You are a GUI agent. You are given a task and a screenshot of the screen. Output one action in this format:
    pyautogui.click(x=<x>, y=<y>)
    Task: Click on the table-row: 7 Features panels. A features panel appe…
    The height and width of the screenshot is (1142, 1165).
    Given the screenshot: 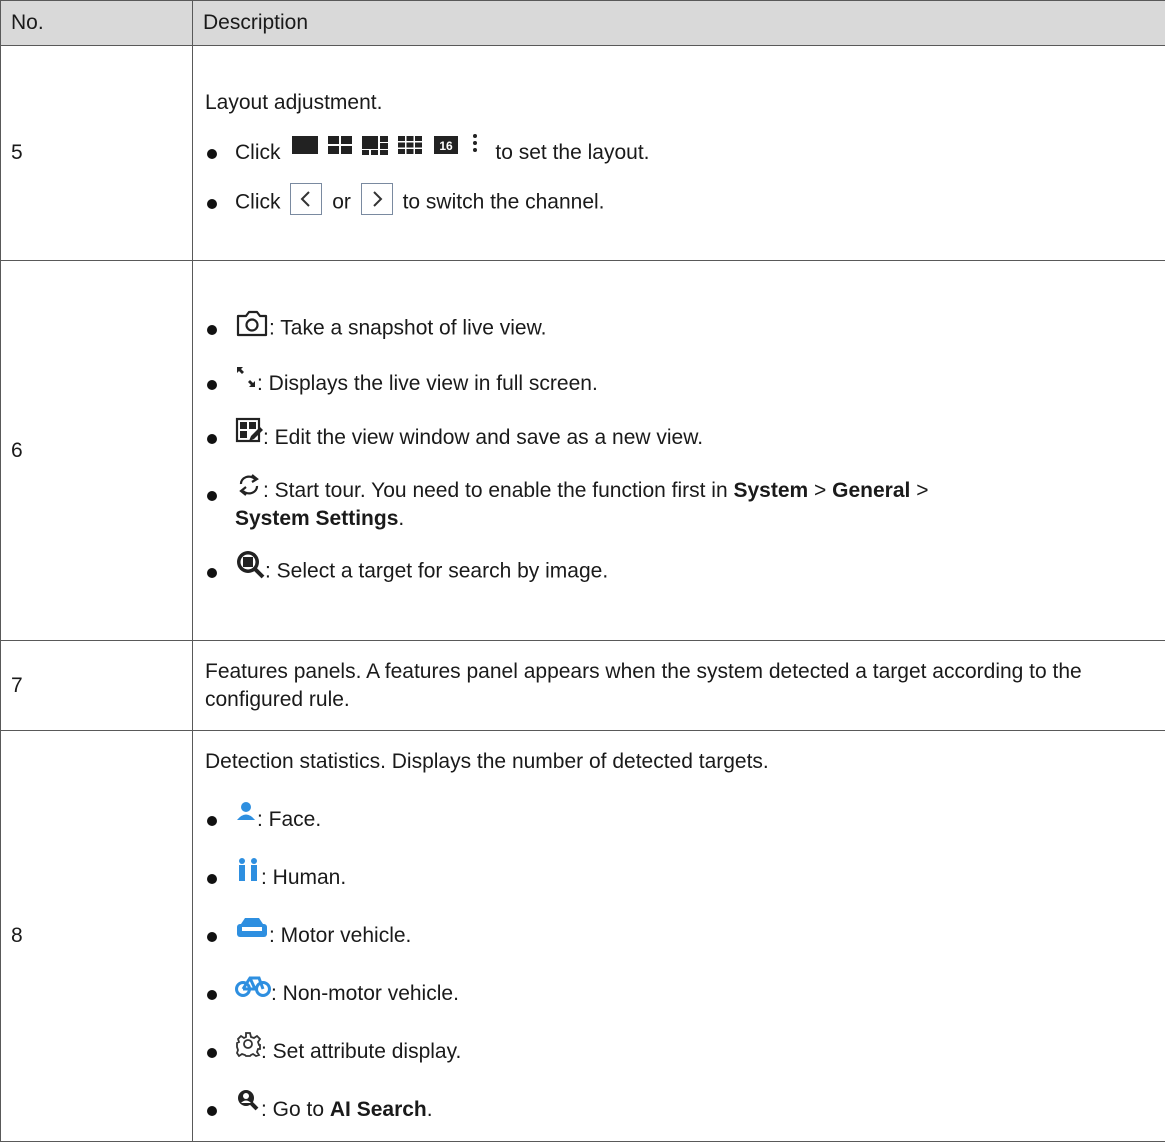 What is the action you would take?
    pyautogui.click(x=583, y=686)
    